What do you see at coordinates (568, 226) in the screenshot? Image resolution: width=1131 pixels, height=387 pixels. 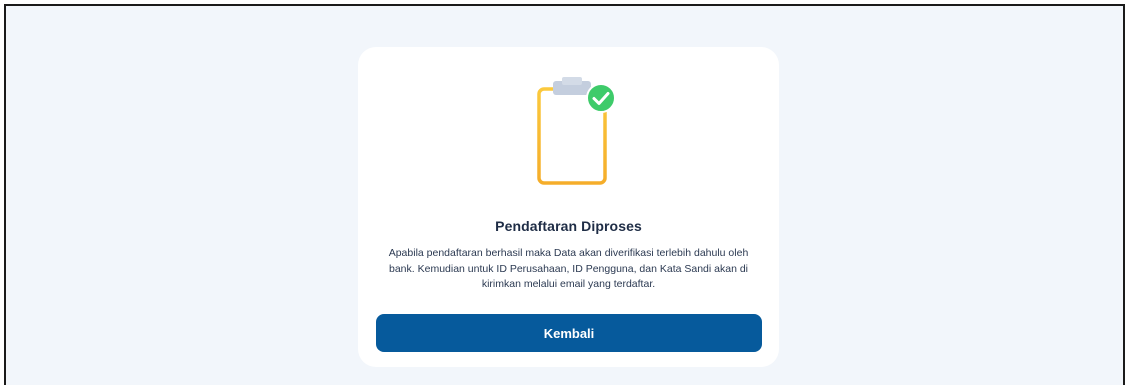 I see `dialog-title: Pendaftaran Diproses` at bounding box center [568, 226].